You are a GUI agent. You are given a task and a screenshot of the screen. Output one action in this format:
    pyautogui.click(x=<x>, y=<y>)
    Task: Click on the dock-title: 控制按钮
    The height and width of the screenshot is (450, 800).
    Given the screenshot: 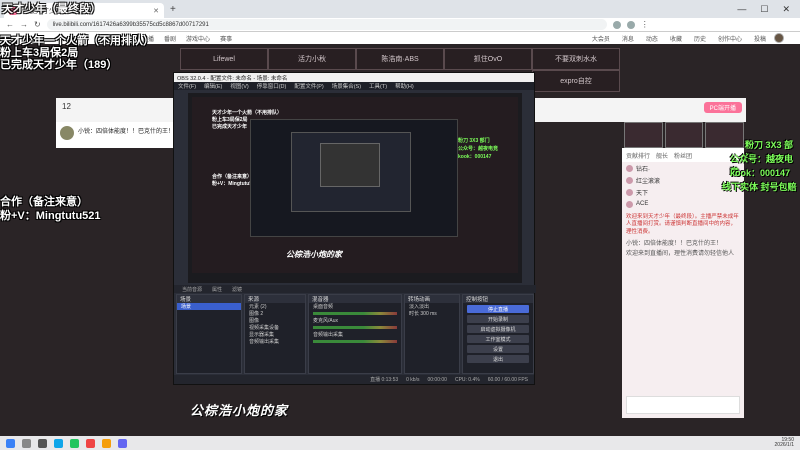 What is the action you would take?
    pyautogui.click(x=498, y=299)
    